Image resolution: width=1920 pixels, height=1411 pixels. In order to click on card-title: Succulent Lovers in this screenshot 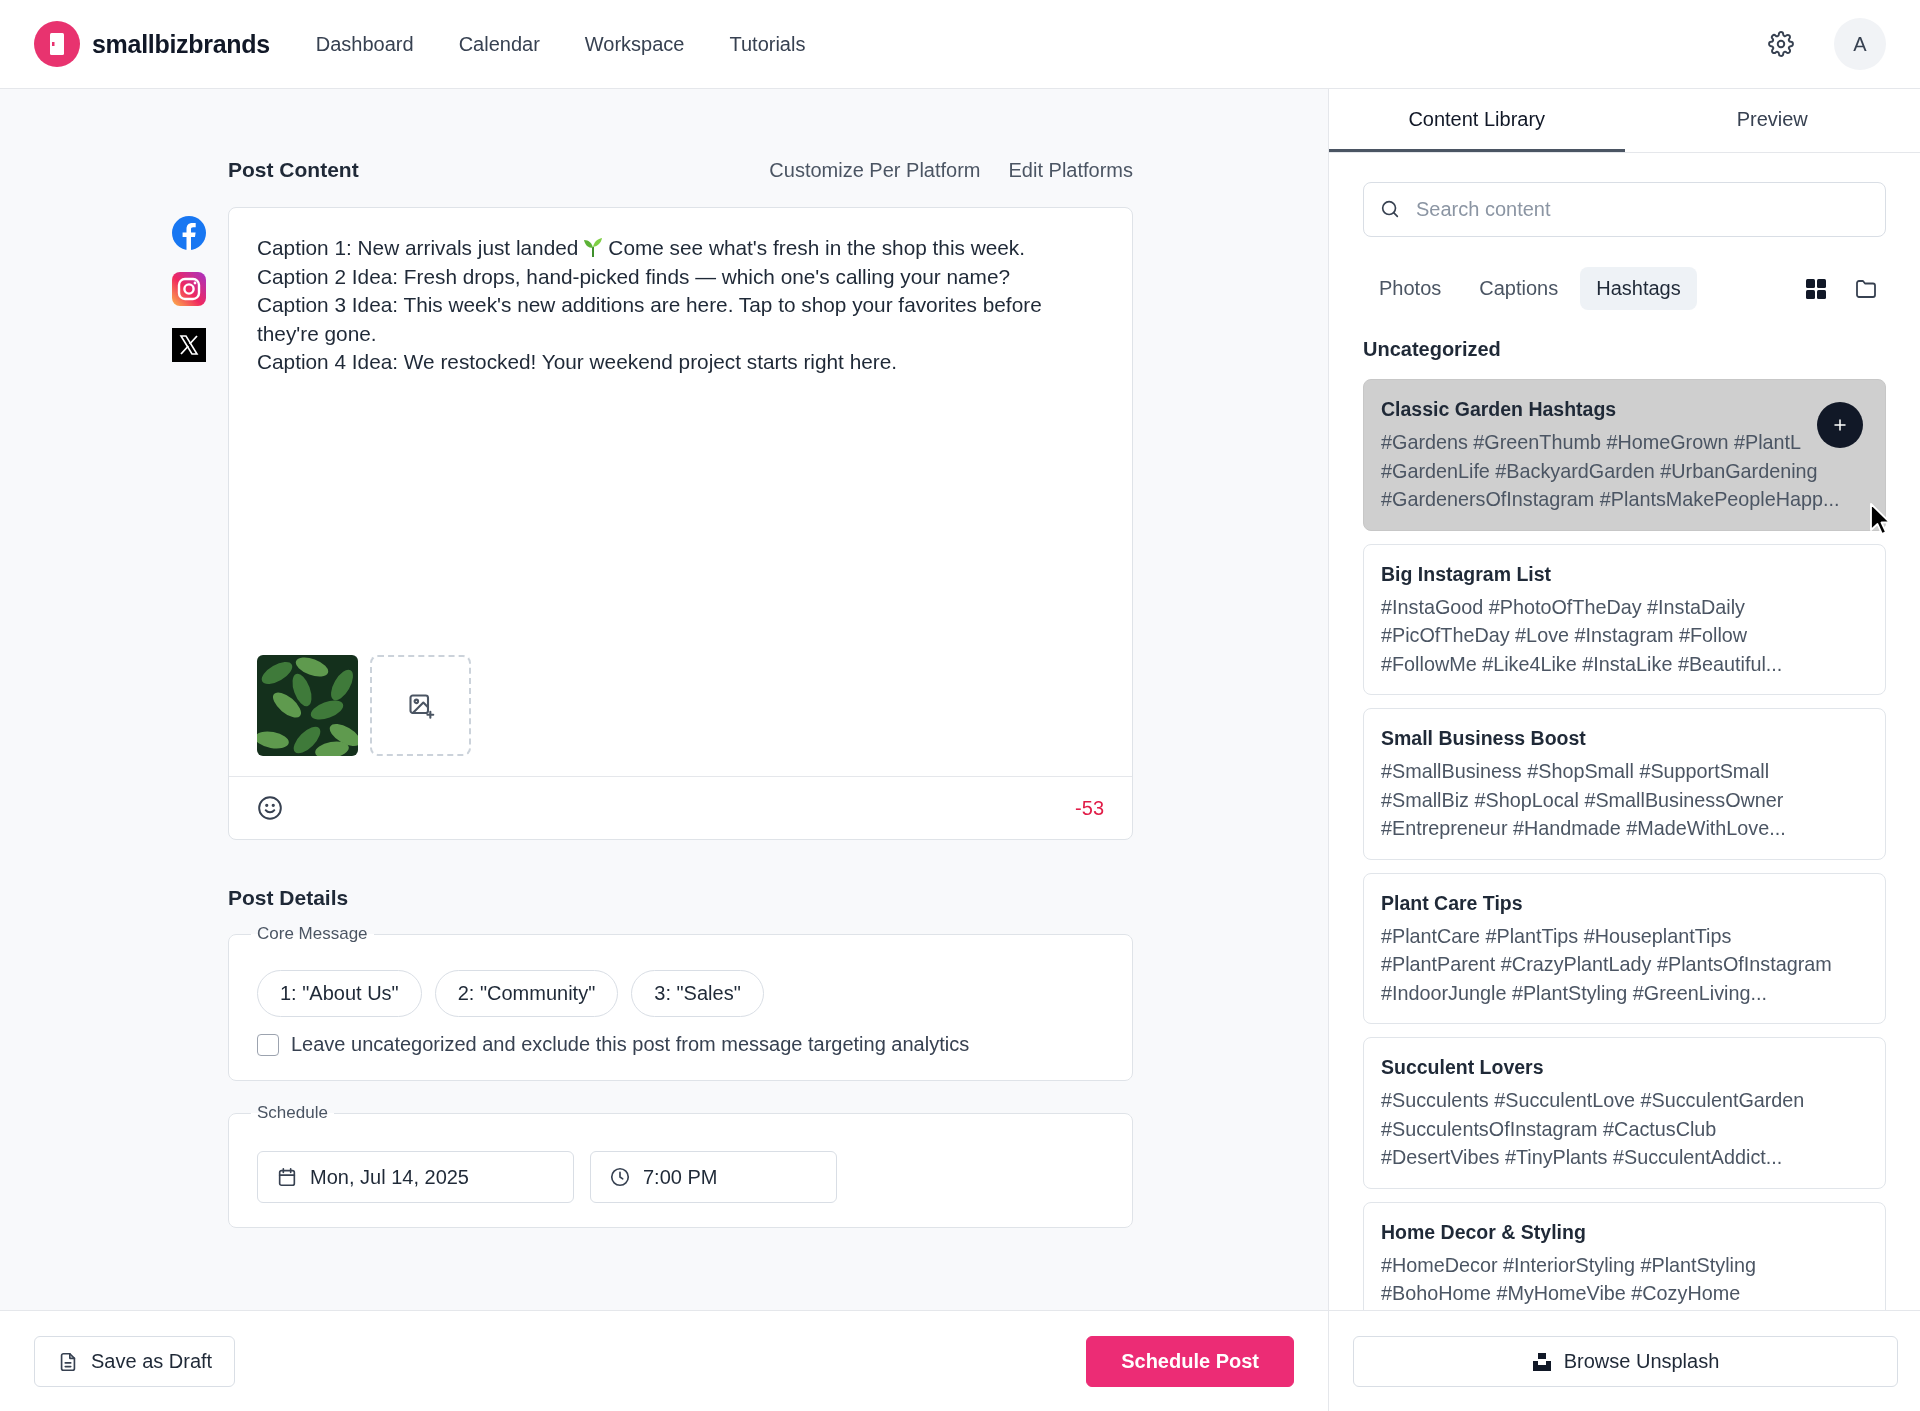, I will do `click(1463, 1067)`.